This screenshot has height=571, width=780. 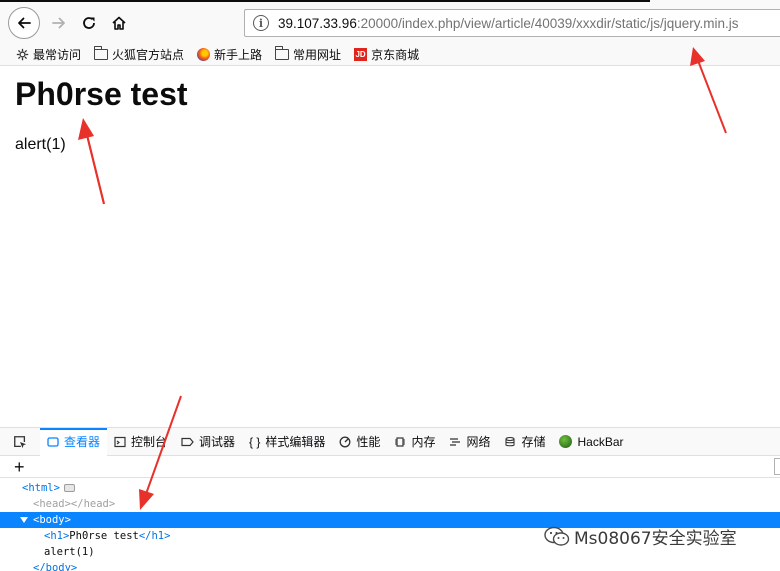 What do you see at coordinates (19, 467) in the screenshot?
I see `add-node-button: +` at bounding box center [19, 467].